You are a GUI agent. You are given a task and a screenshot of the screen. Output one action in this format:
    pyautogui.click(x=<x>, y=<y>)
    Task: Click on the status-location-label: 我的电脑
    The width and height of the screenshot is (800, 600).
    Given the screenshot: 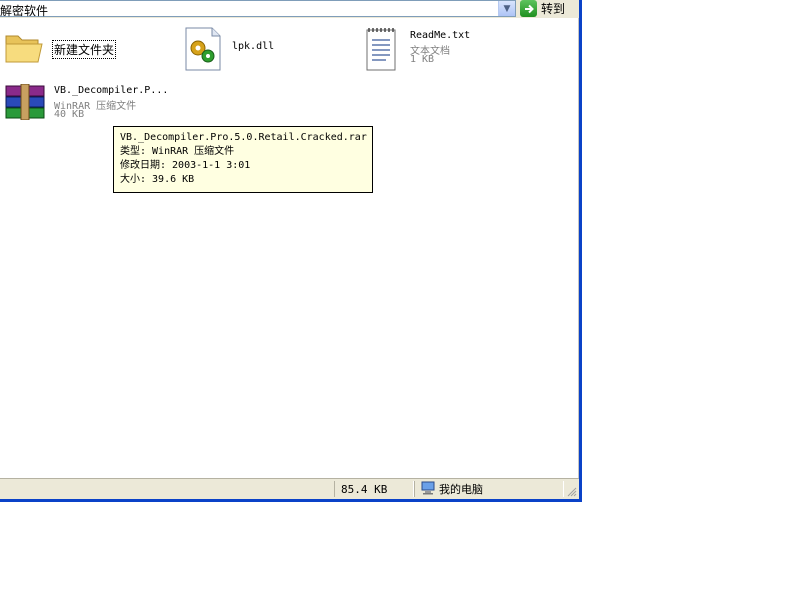 What is the action you would take?
    pyautogui.click(x=461, y=489)
    